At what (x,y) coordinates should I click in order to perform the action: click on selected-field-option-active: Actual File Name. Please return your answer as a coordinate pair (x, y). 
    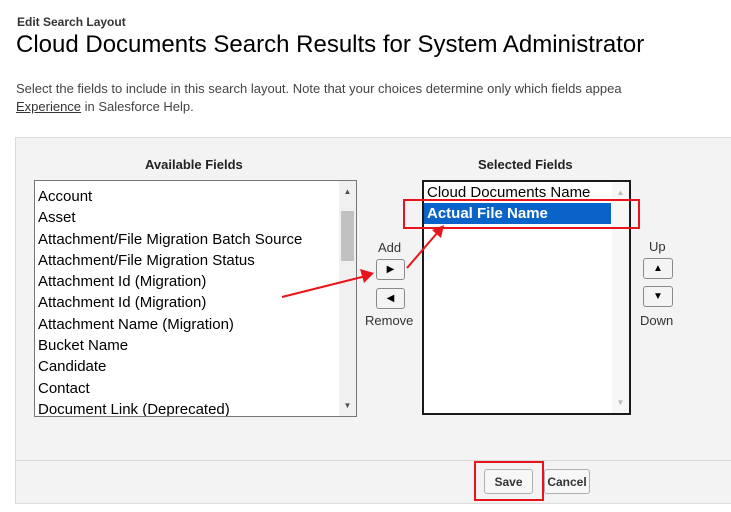
    Looking at the image, I should click on (517, 213).